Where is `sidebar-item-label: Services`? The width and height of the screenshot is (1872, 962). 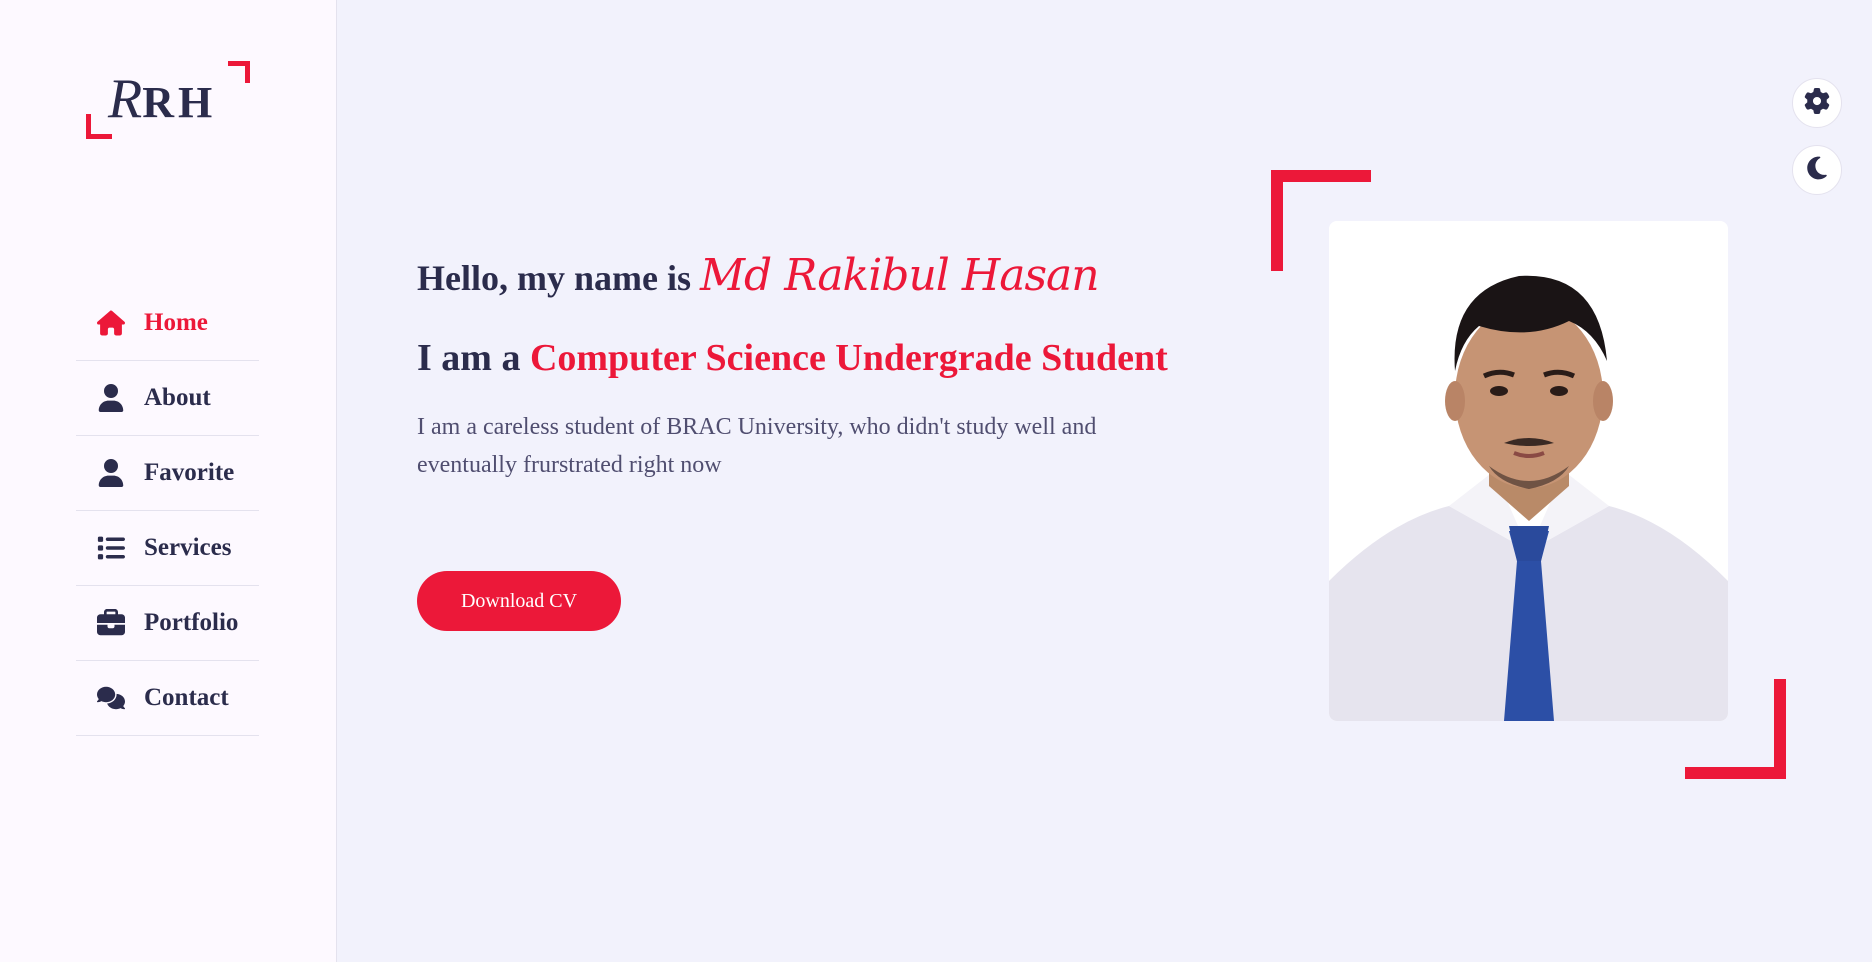
sidebar-item-label: Services is located at coordinates (188, 547).